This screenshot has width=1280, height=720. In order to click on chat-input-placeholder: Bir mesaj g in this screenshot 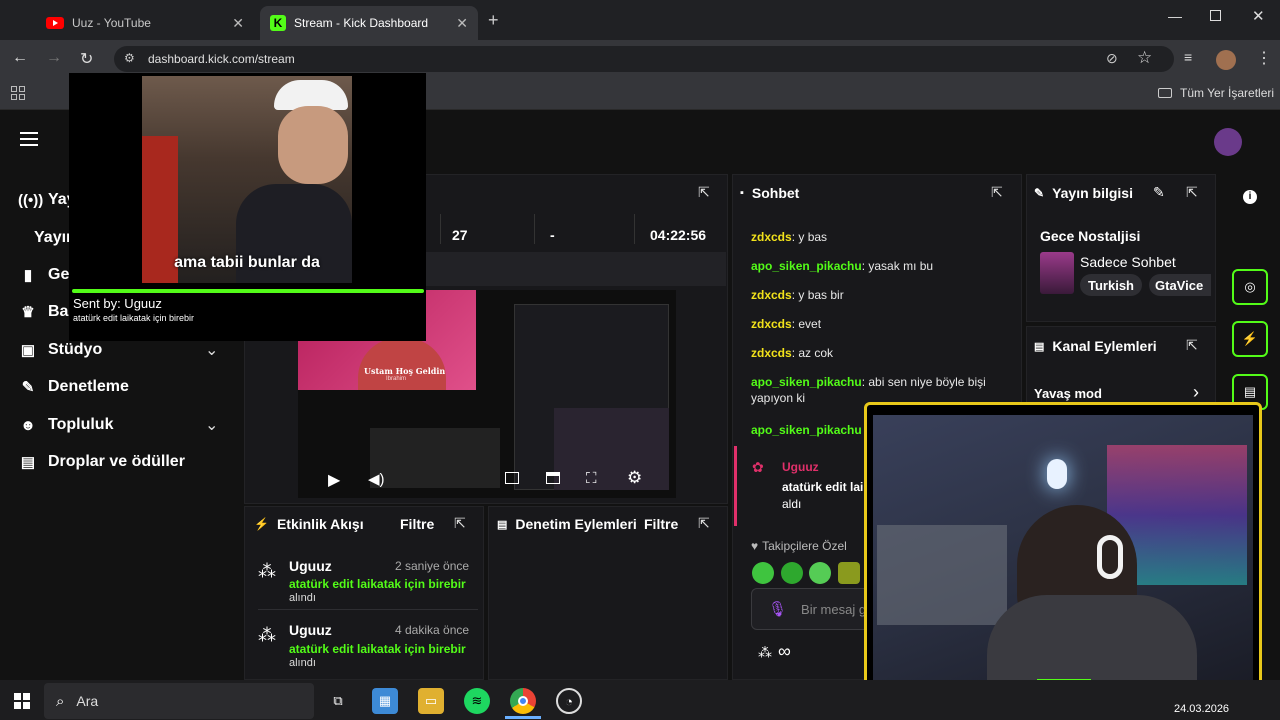, I will do `click(834, 609)`.